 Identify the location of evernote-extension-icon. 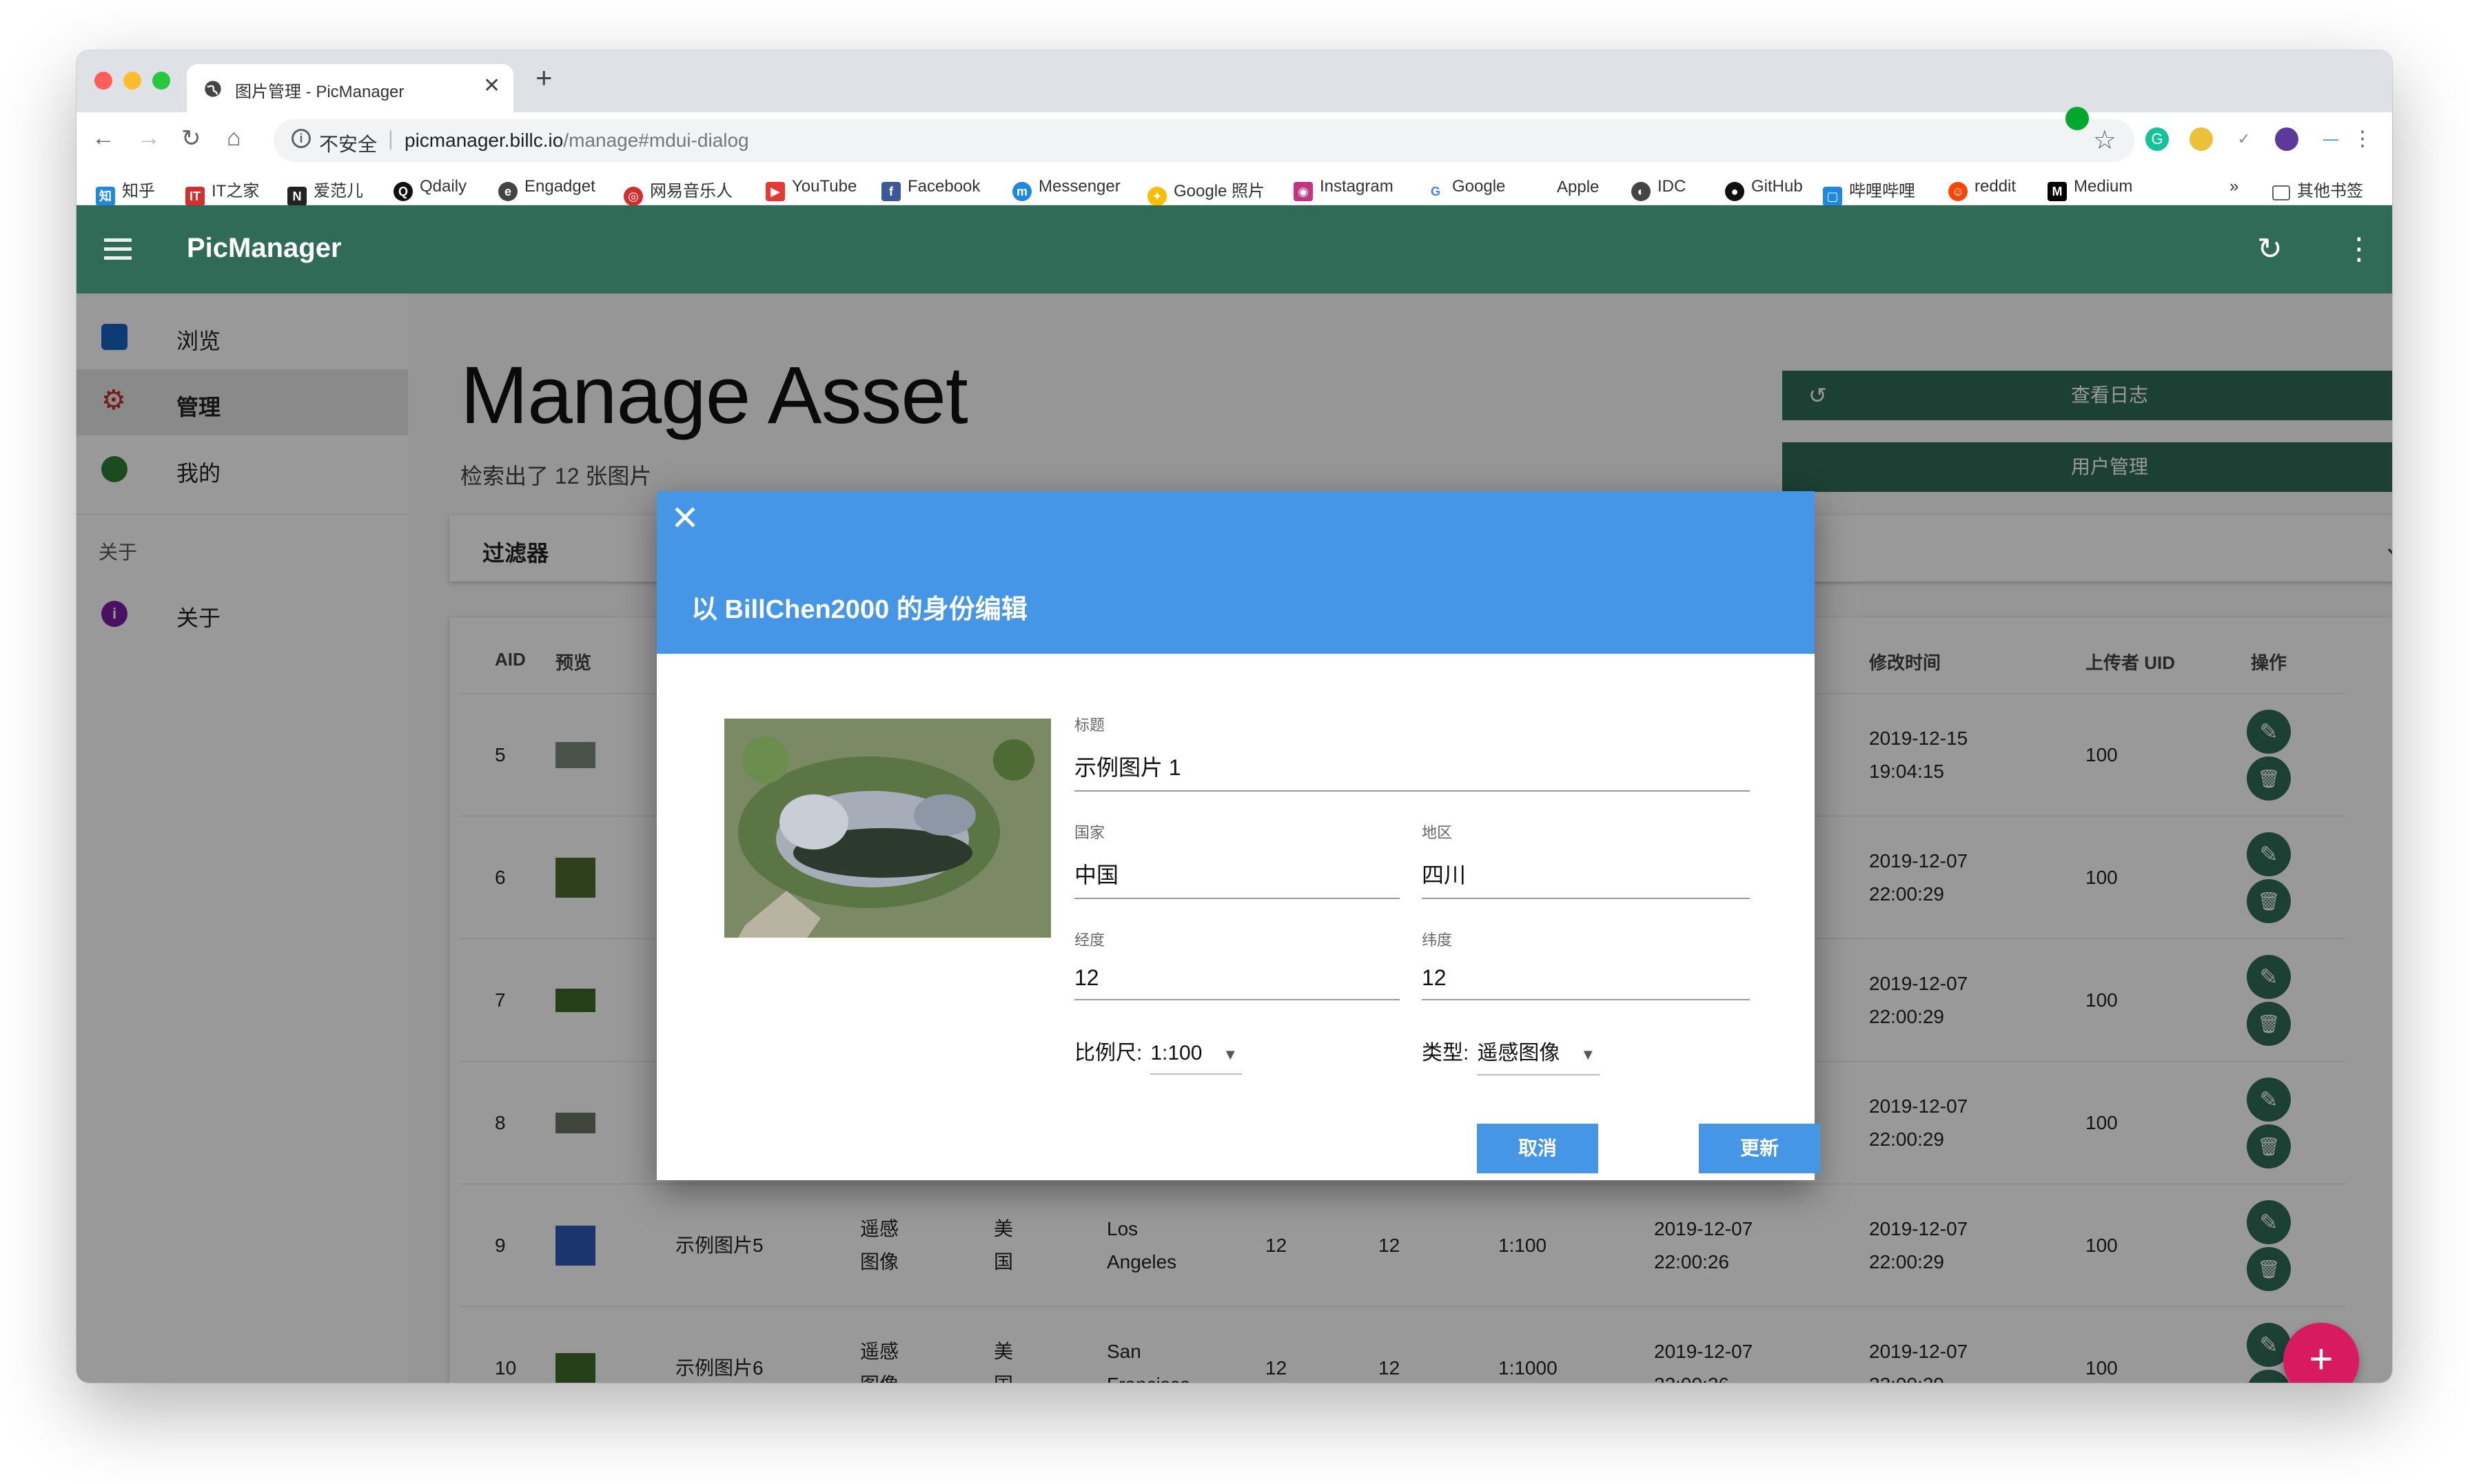
(2077, 118).